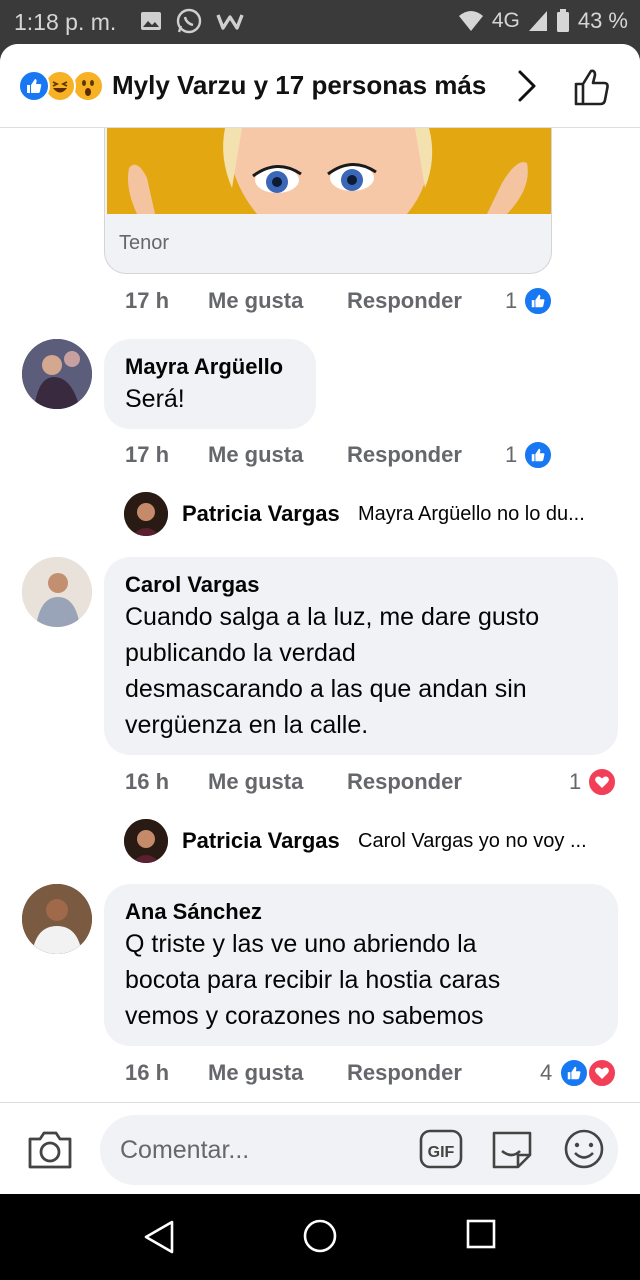 Image resolution: width=640 pixels, height=1280 pixels. Describe the element at coordinates (240, 653) in the screenshot. I see `comment-text-line: publicando la verdad` at that location.